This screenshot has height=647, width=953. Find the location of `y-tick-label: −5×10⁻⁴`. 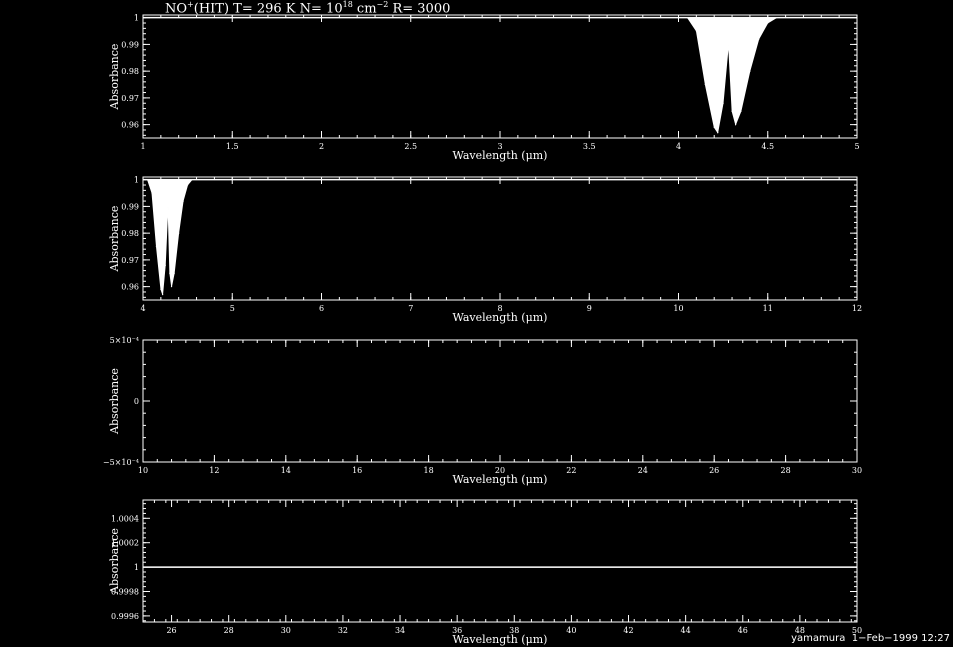

y-tick-label: −5×10⁻⁴ is located at coordinates (121, 462).